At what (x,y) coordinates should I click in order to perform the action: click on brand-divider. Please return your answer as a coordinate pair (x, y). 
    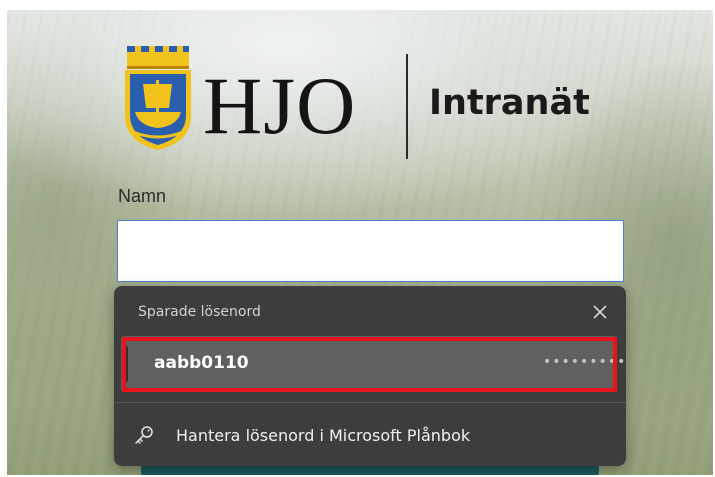
    Looking at the image, I should click on (407, 106).